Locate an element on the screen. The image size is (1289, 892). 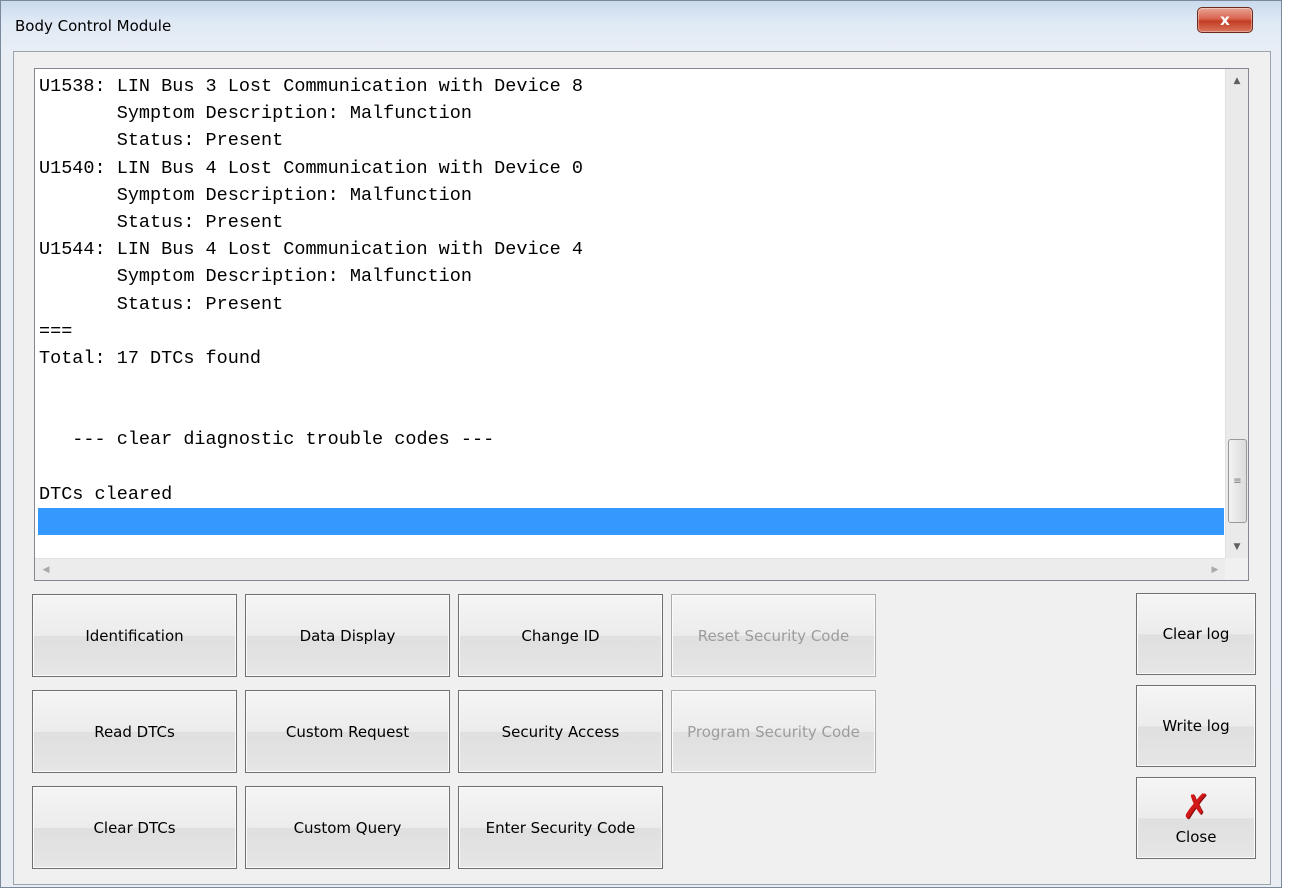
horizontal-scrollbar: ◀ ▶ is located at coordinates (630, 569).